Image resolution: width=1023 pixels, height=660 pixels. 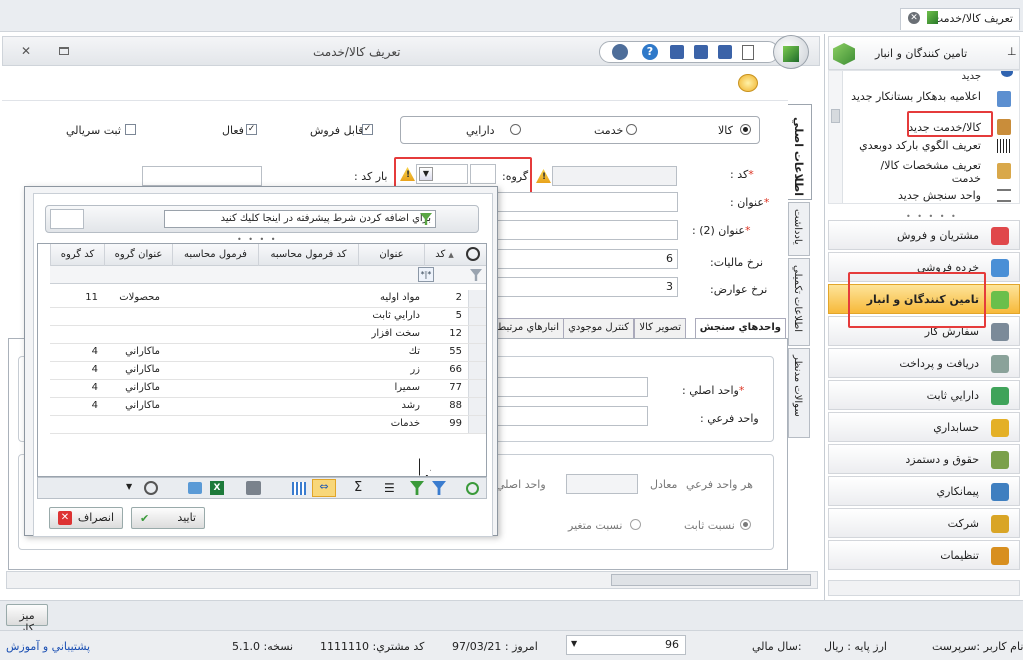 I want to click on save-icon, so click(x=677, y=52).